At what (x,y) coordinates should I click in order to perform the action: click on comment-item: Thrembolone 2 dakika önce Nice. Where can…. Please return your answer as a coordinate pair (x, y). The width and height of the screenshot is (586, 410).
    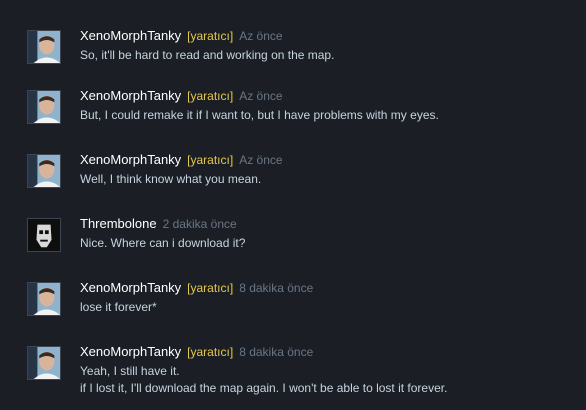
    Looking at the image, I should click on (301, 237).